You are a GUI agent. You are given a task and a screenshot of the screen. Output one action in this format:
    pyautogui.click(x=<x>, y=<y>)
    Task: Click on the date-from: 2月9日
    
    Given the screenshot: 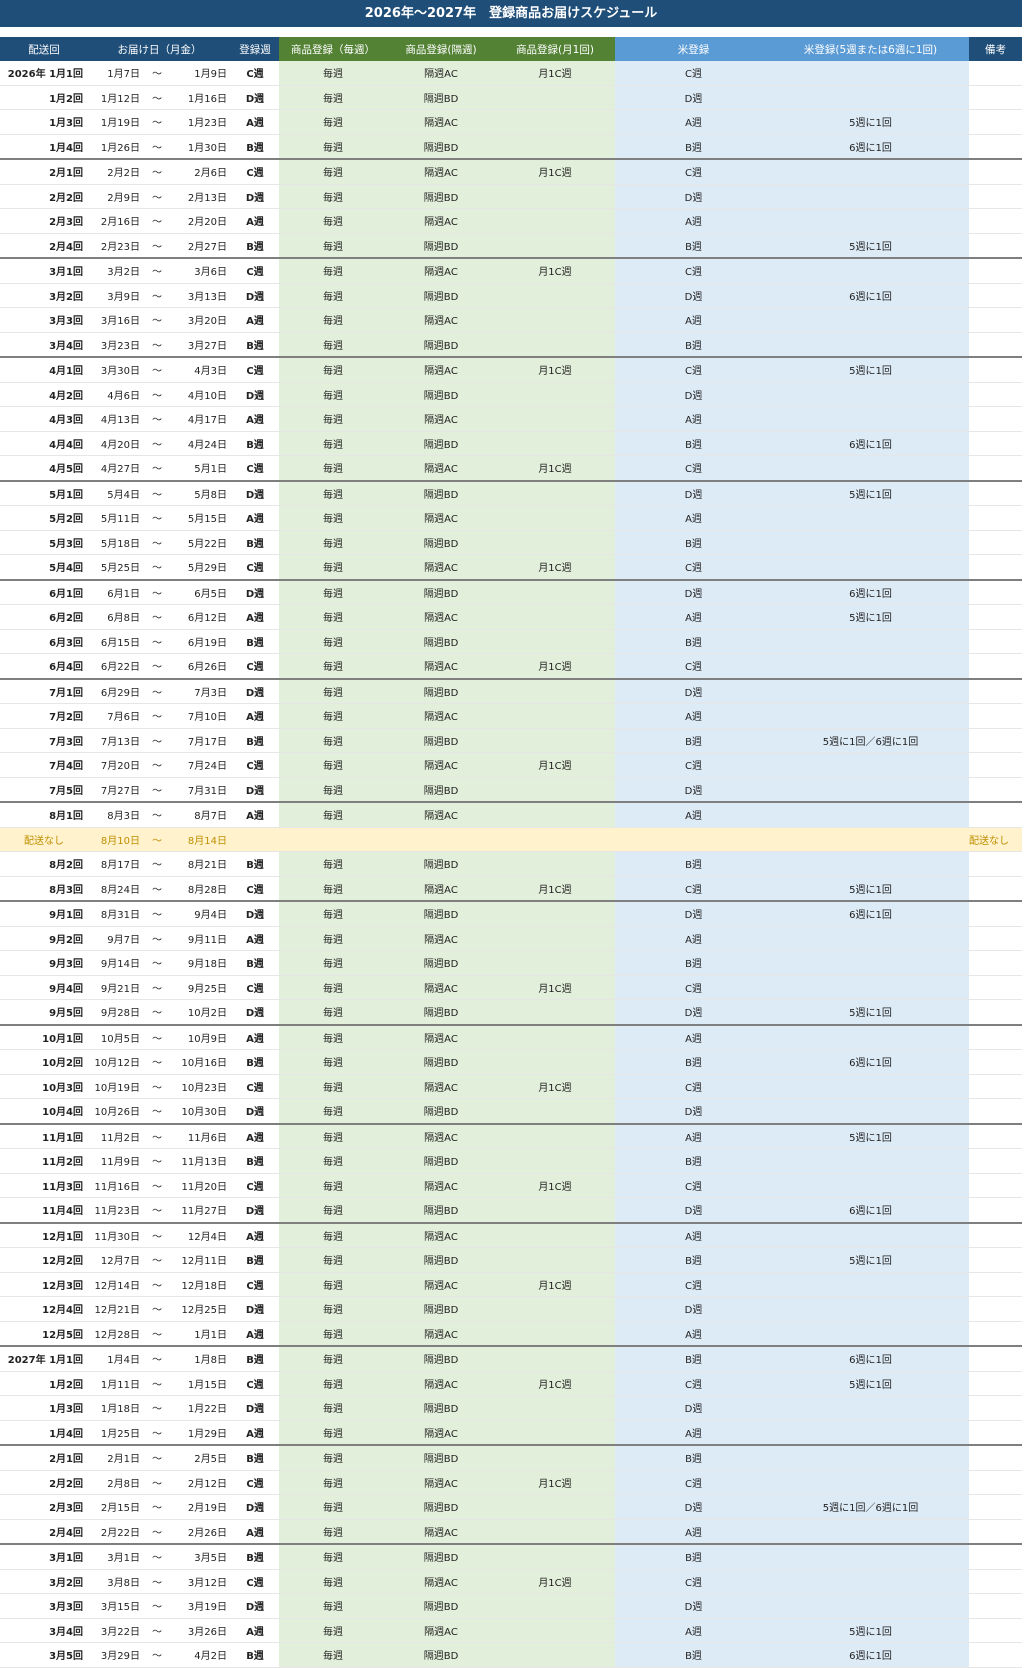 What is the action you would take?
    pyautogui.click(x=115, y=196)
    